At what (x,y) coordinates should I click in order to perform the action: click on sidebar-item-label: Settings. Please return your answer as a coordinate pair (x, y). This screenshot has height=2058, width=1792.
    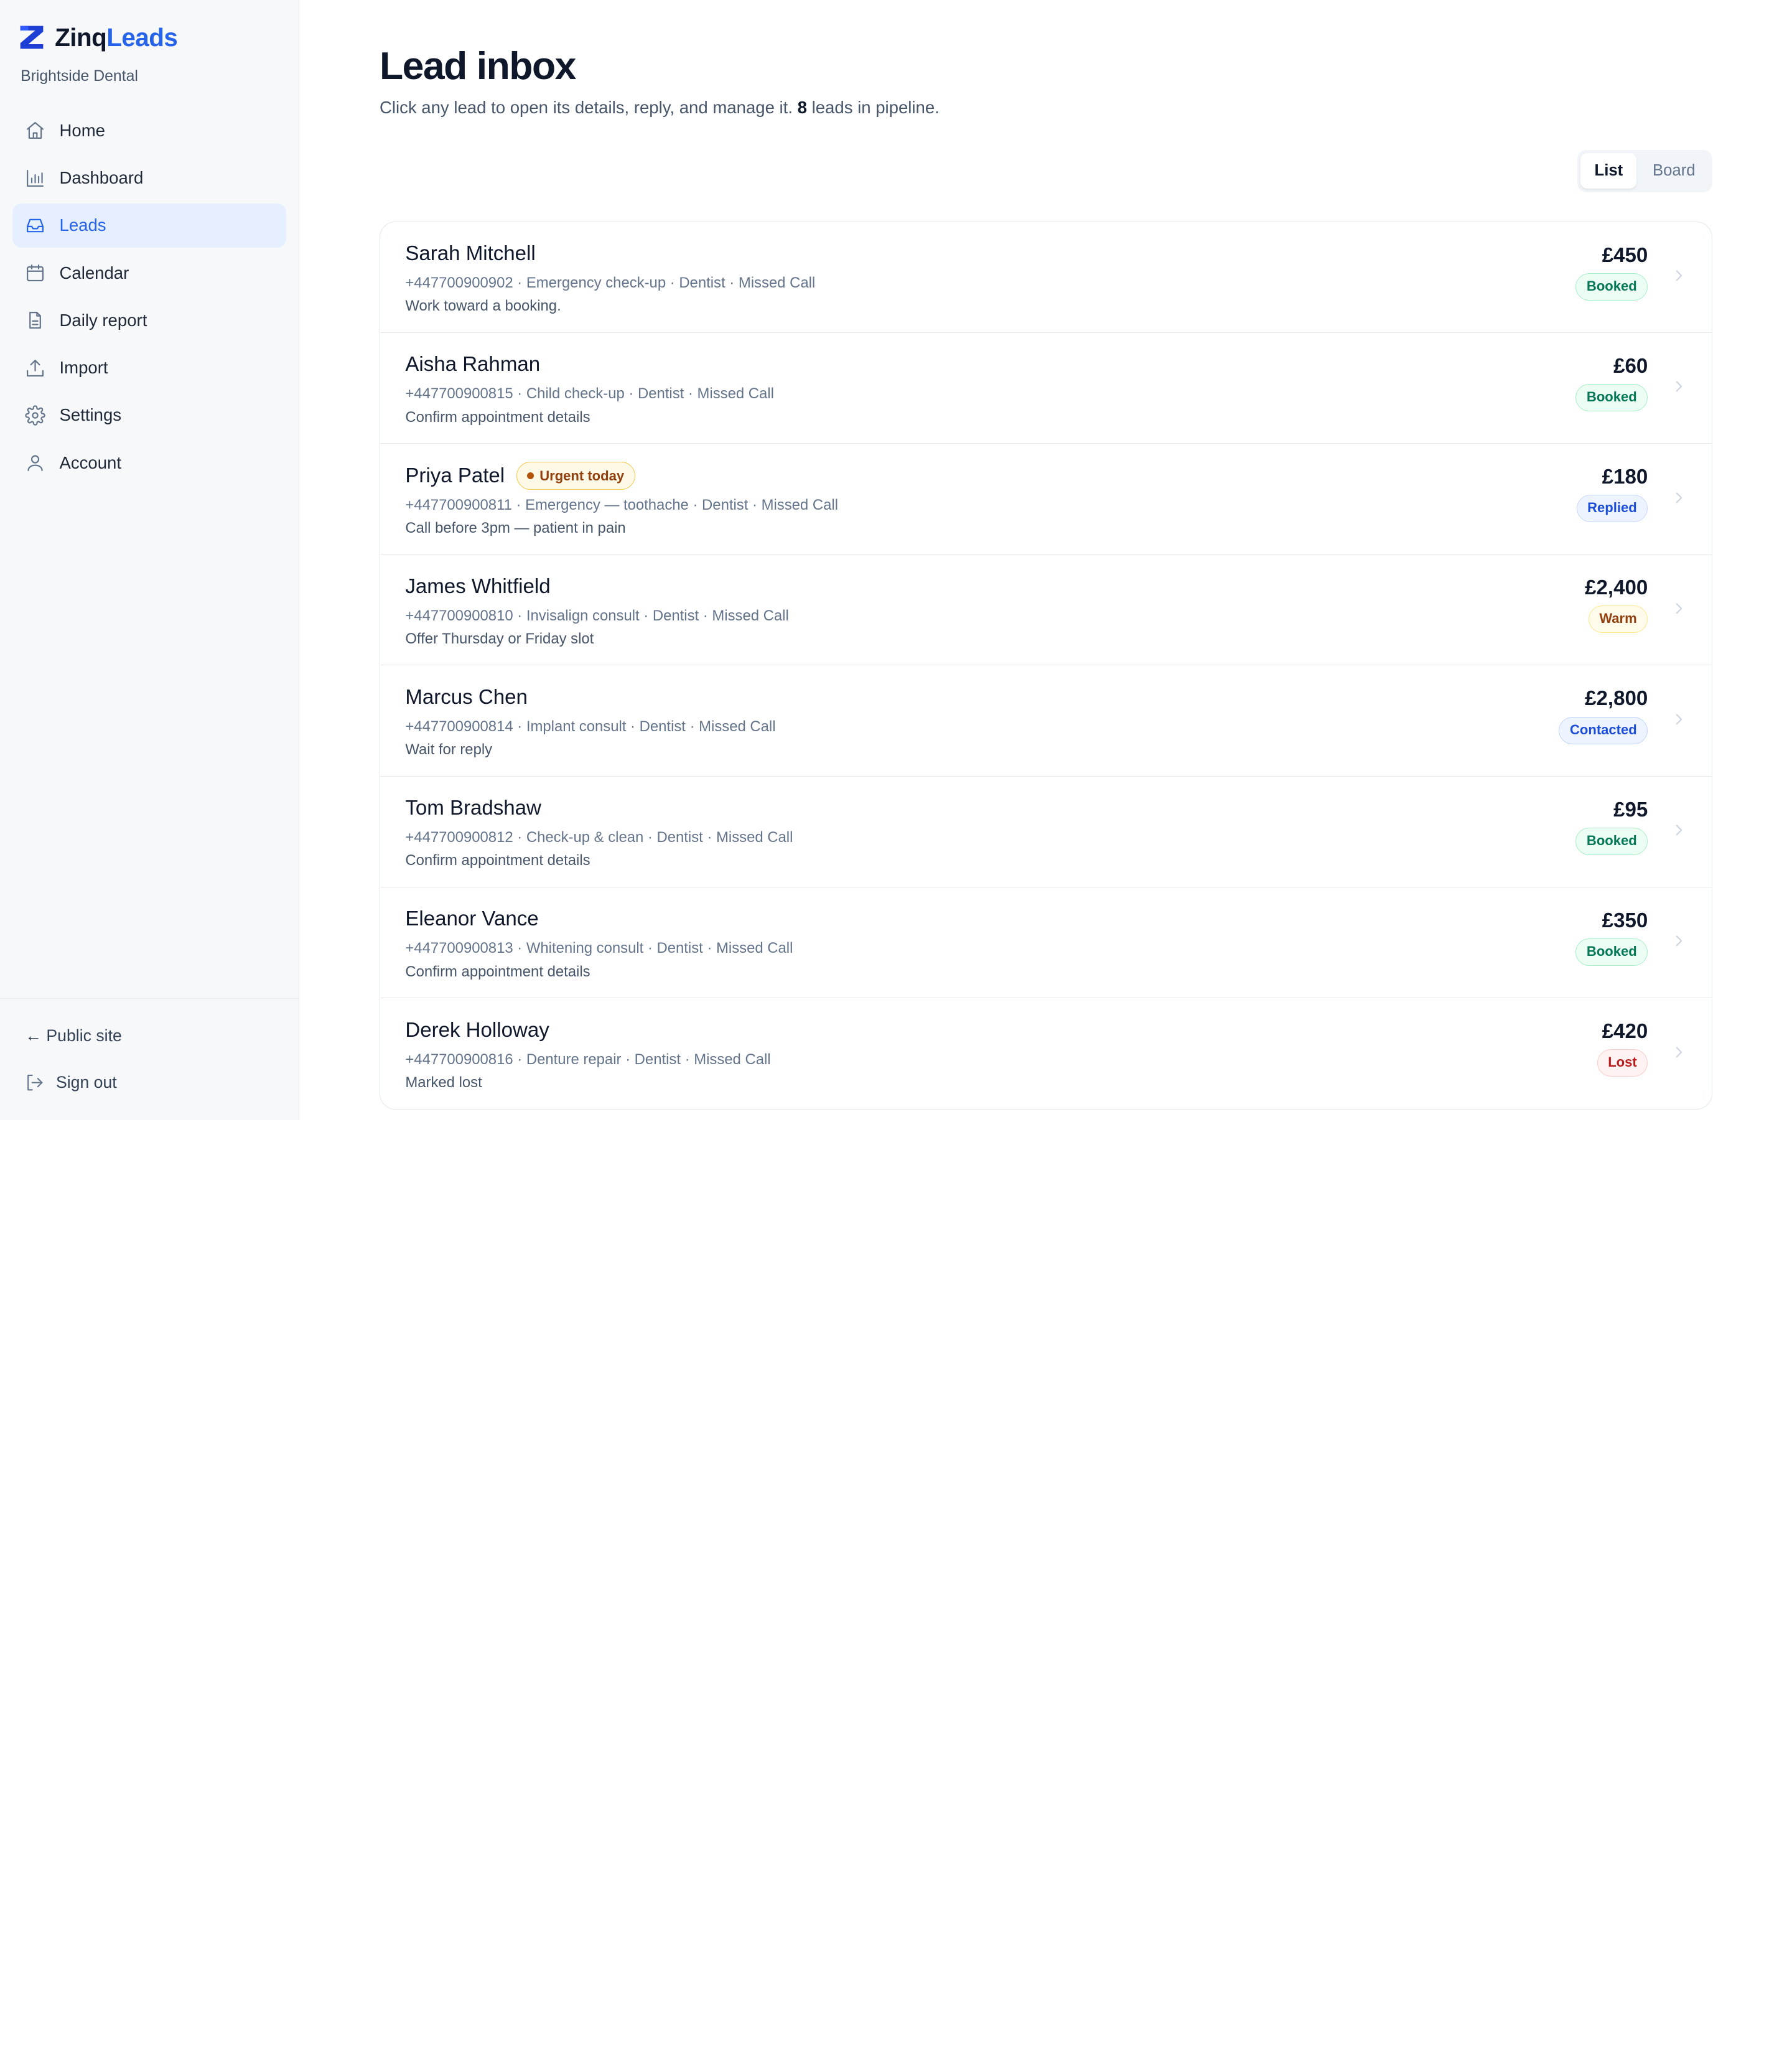
    Looking at the image, I should click on (91, 415).